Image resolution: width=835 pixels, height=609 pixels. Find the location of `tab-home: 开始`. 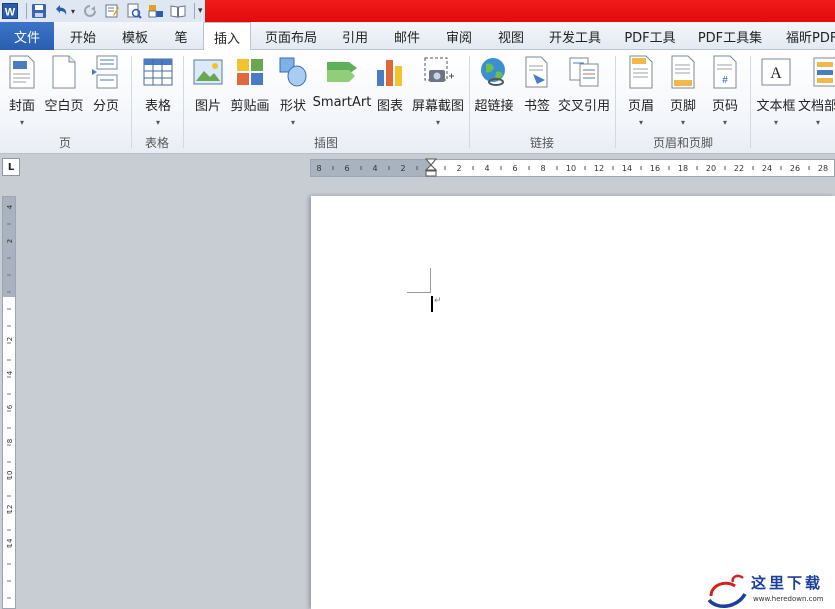

tab-home: 开始 is located at coordinates (83, 36).